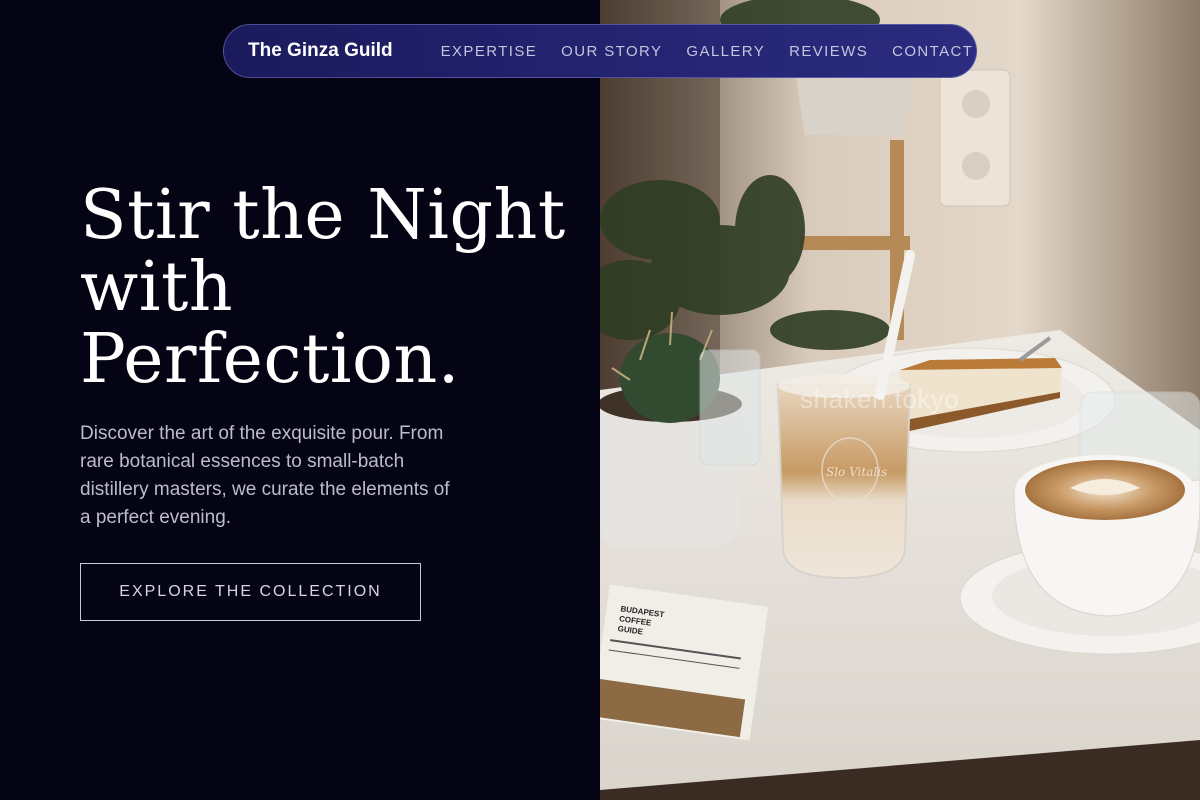 The width and height of the screenshot is (1200, 800). What do you see at coordinates (932, 51) in the screenshot?
I see `nav-link-contact: CONTACT` at bounding box center [932, 51].